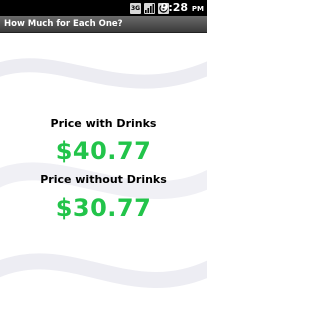  Describe the element at coordinates (174, 7) in the screenshot. I see `status-time-value: 9:28` at that location.